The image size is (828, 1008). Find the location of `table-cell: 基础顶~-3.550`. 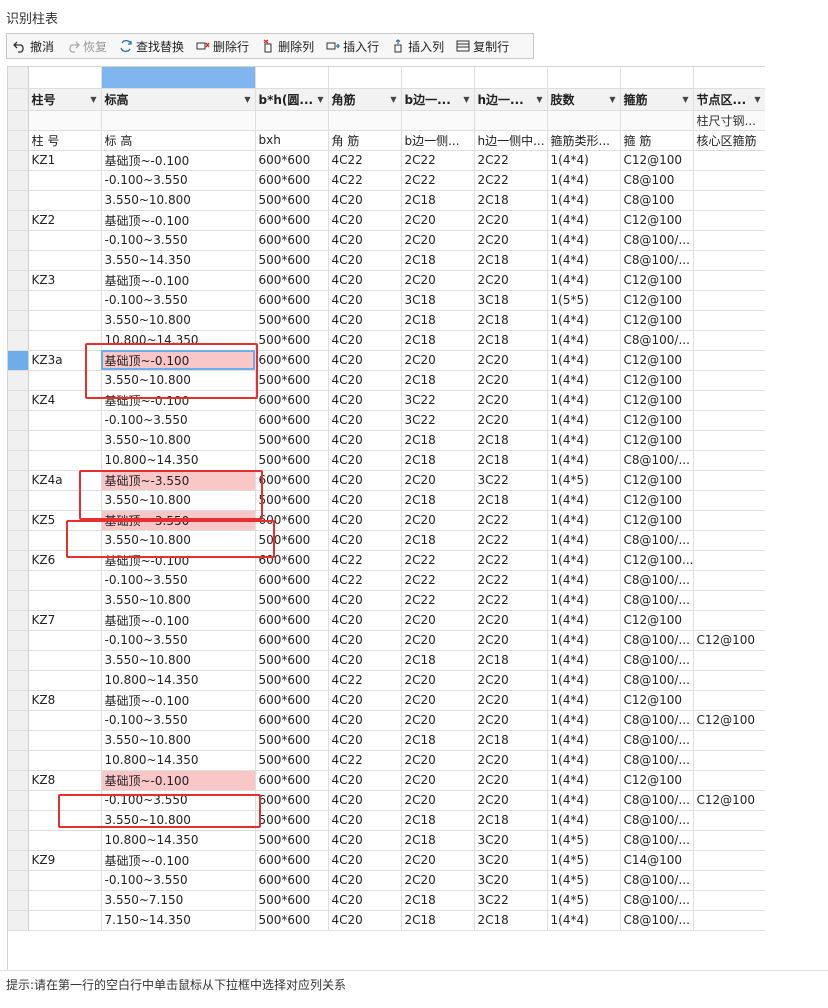

table-cell: 基础顶~-3.550 is located at coordinates (178, 480).